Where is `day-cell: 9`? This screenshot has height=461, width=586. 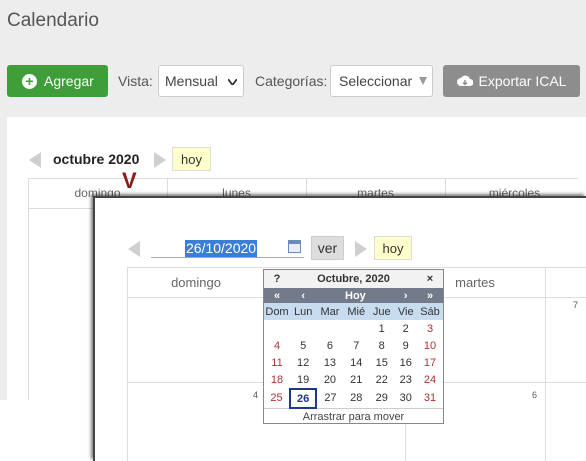 day-cell: 9 is located at coordinates (405, 345).